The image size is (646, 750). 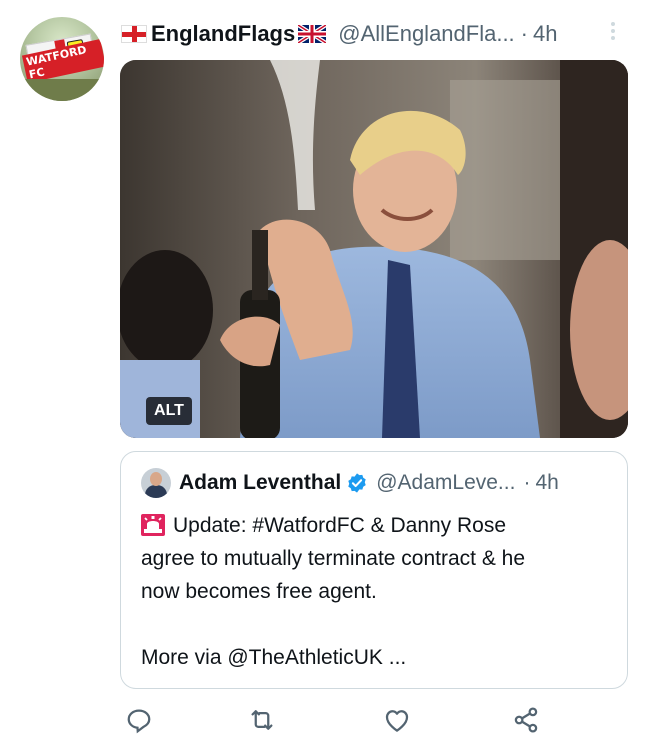 I want to click on tweet-header: EnglandFlags @AllEnglandFla... · 4h, so click(x=376, y=34).